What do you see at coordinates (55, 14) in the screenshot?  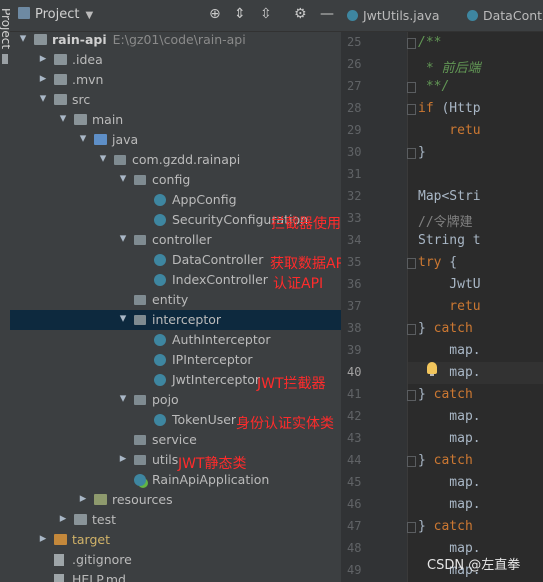 I see `project-view-selector: Project ▼` at bounding box center [55, 14].